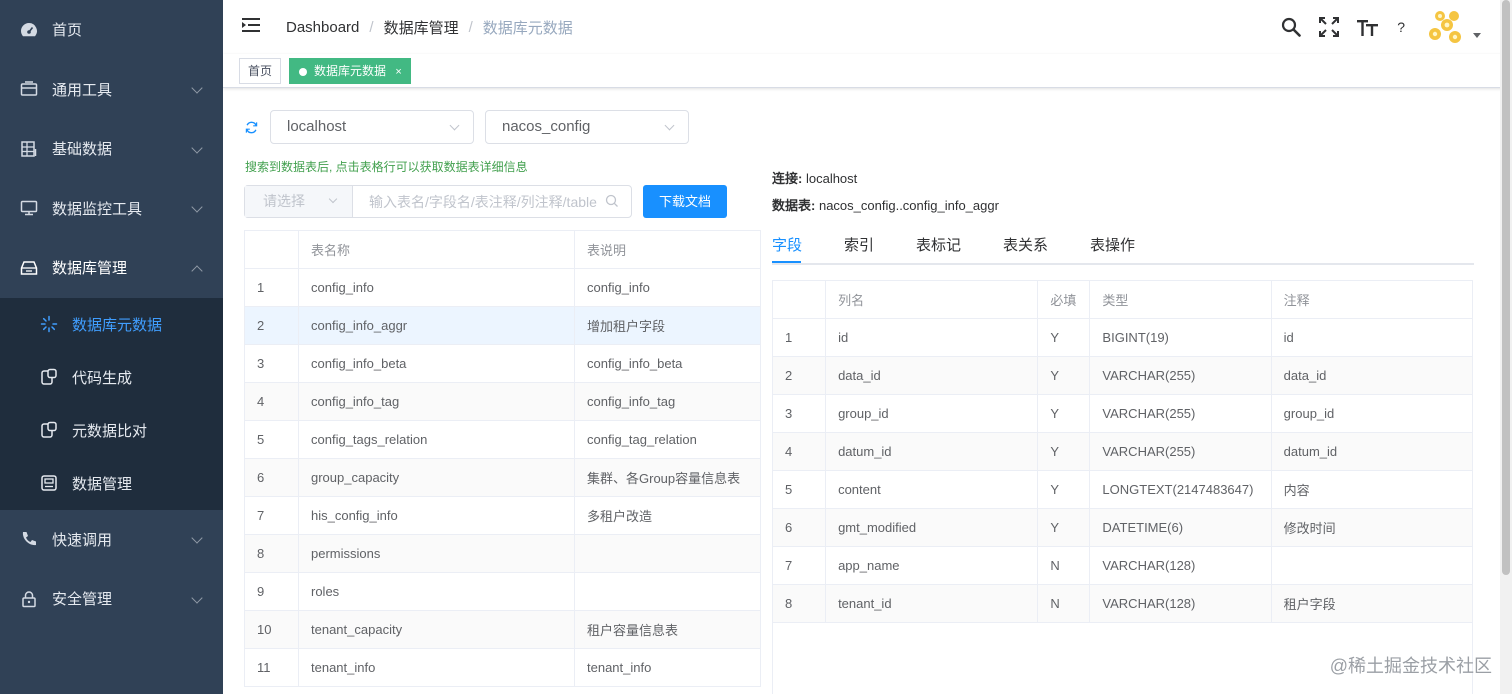  I want to click on font-size-icon, so click(1368, 27).